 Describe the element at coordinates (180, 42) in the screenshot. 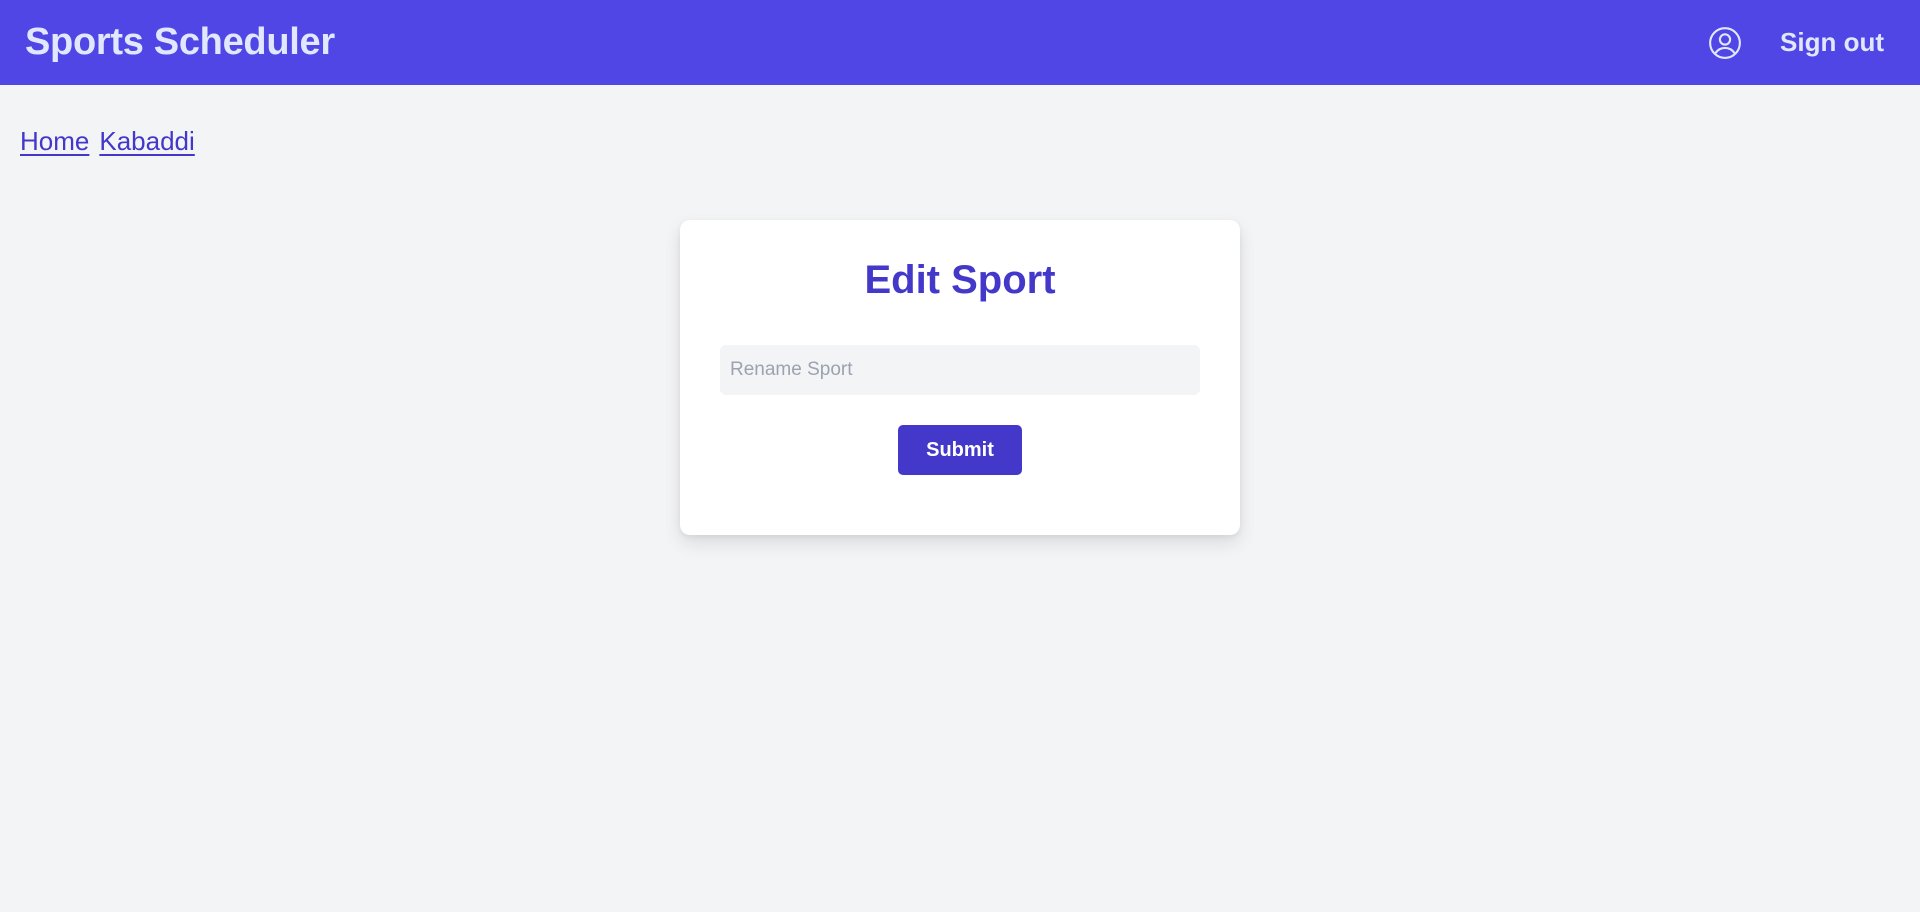

I see `app-title: Sports Scheduler` at that location.